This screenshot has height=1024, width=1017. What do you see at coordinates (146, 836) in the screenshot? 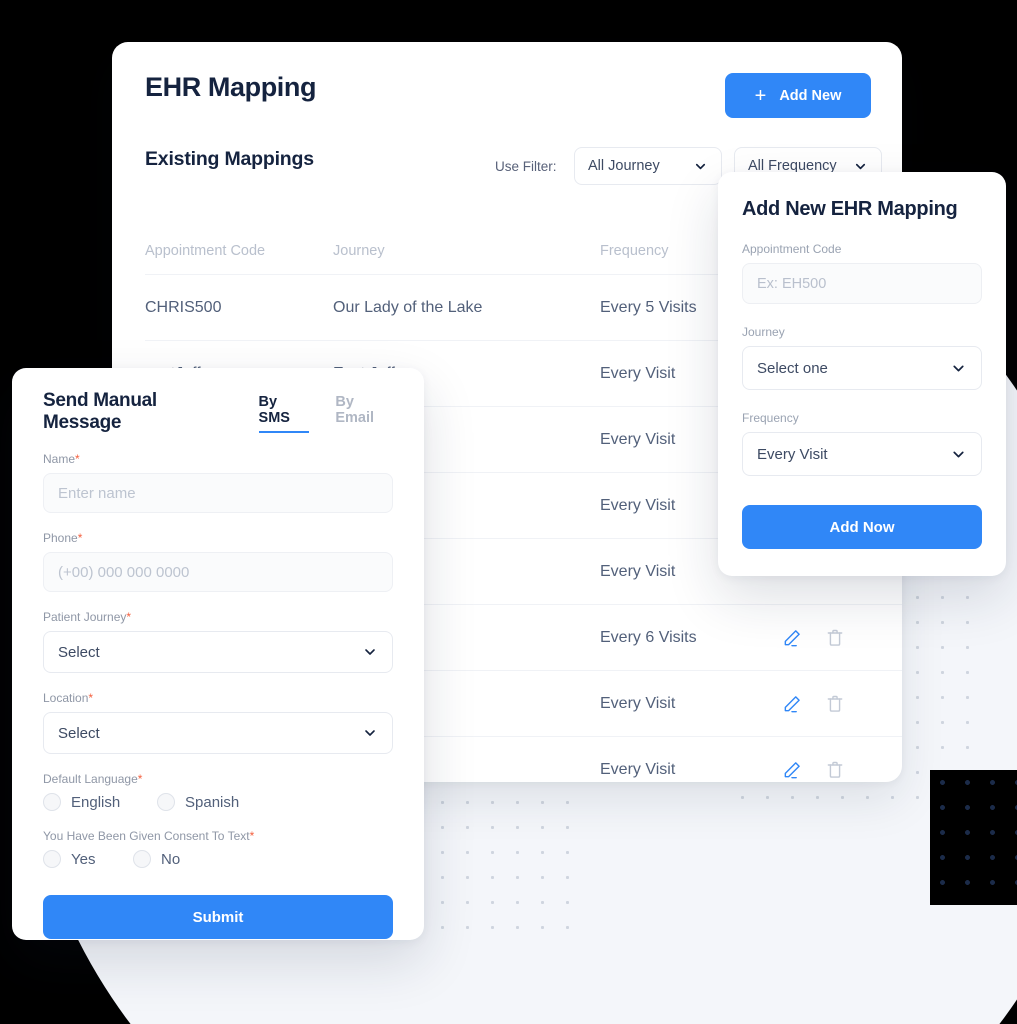
I see `consent-label-text: You Have Been Given Consent To Text` at bounding box center [146, 836].